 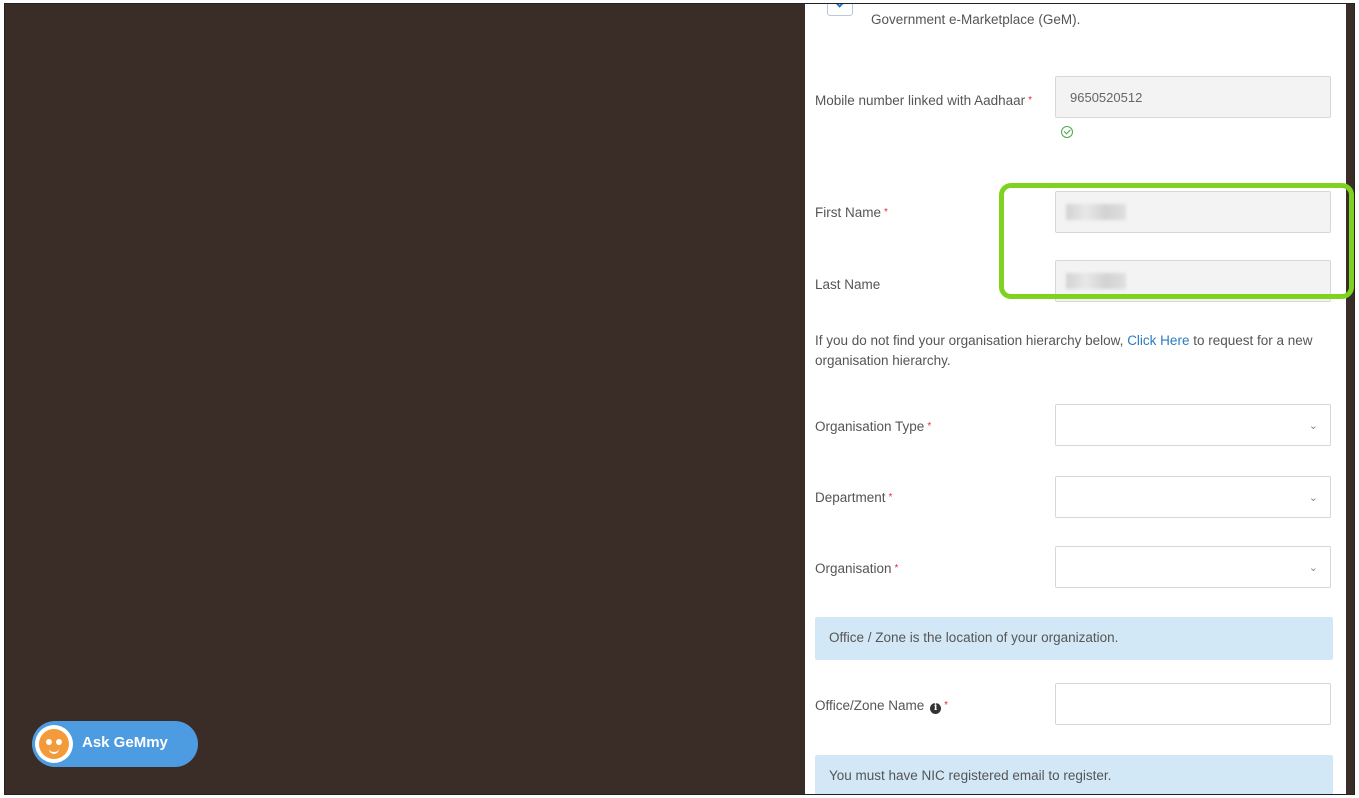 I want to click on first-name-label: First Name *, so click(x=851, y=213).